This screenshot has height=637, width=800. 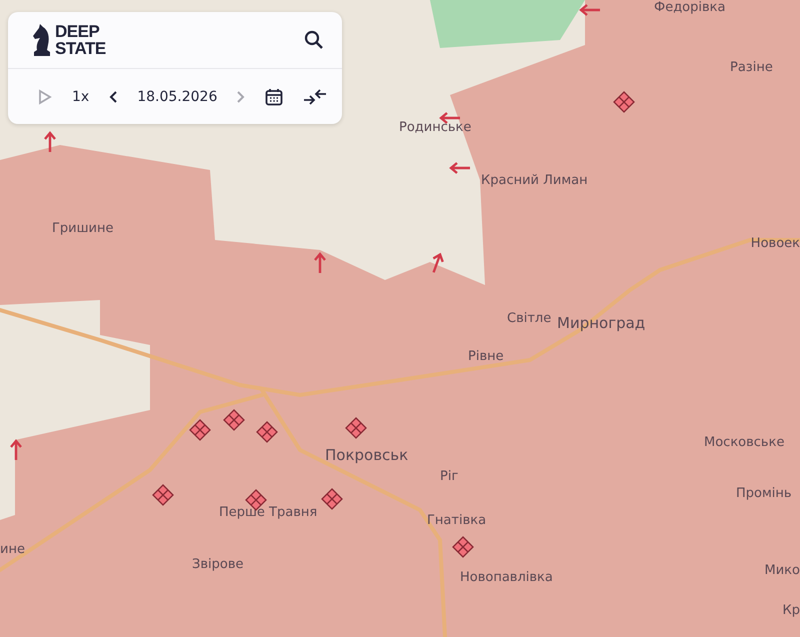 What do you see at coordinates (449, 477) in the screenshot?
I see `place-label: Ріг` at bounding box center [449, 477].